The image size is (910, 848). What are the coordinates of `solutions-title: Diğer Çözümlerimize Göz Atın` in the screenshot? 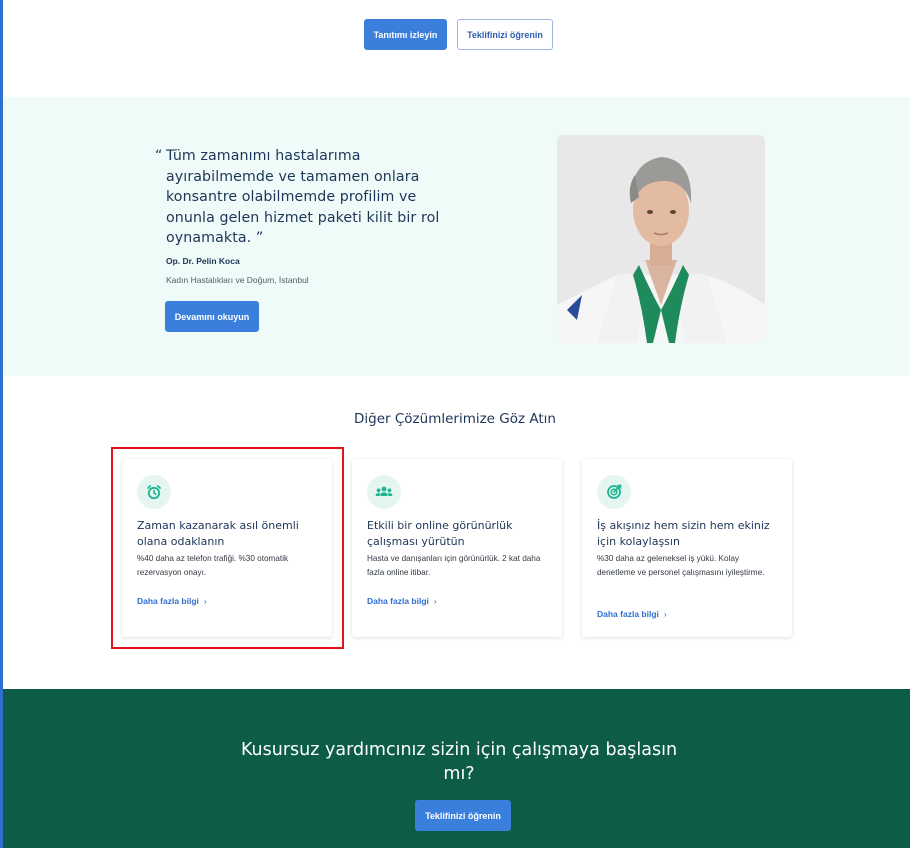 It's located at (455, 419).